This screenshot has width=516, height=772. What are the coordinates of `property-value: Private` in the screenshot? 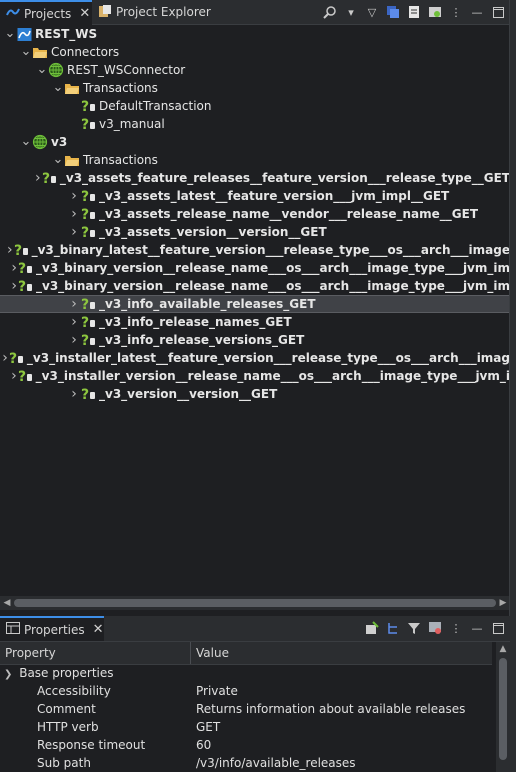 It's located at (217, 691).